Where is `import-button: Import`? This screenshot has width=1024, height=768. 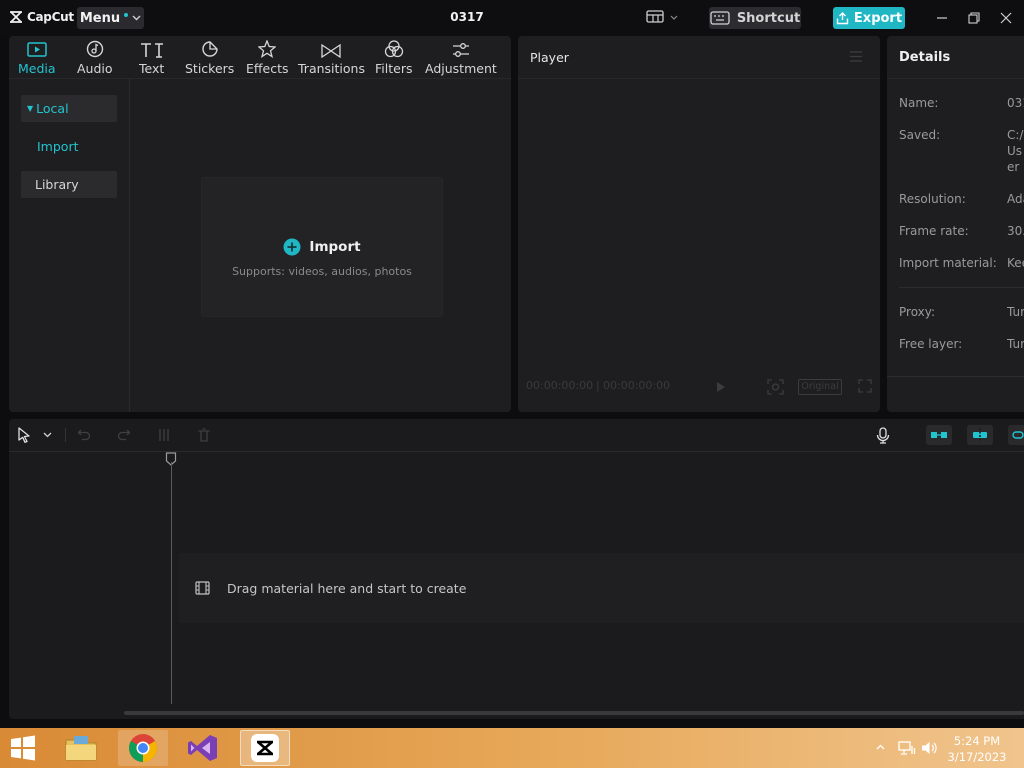
import-button: Import is located at coordinates (322, 247).